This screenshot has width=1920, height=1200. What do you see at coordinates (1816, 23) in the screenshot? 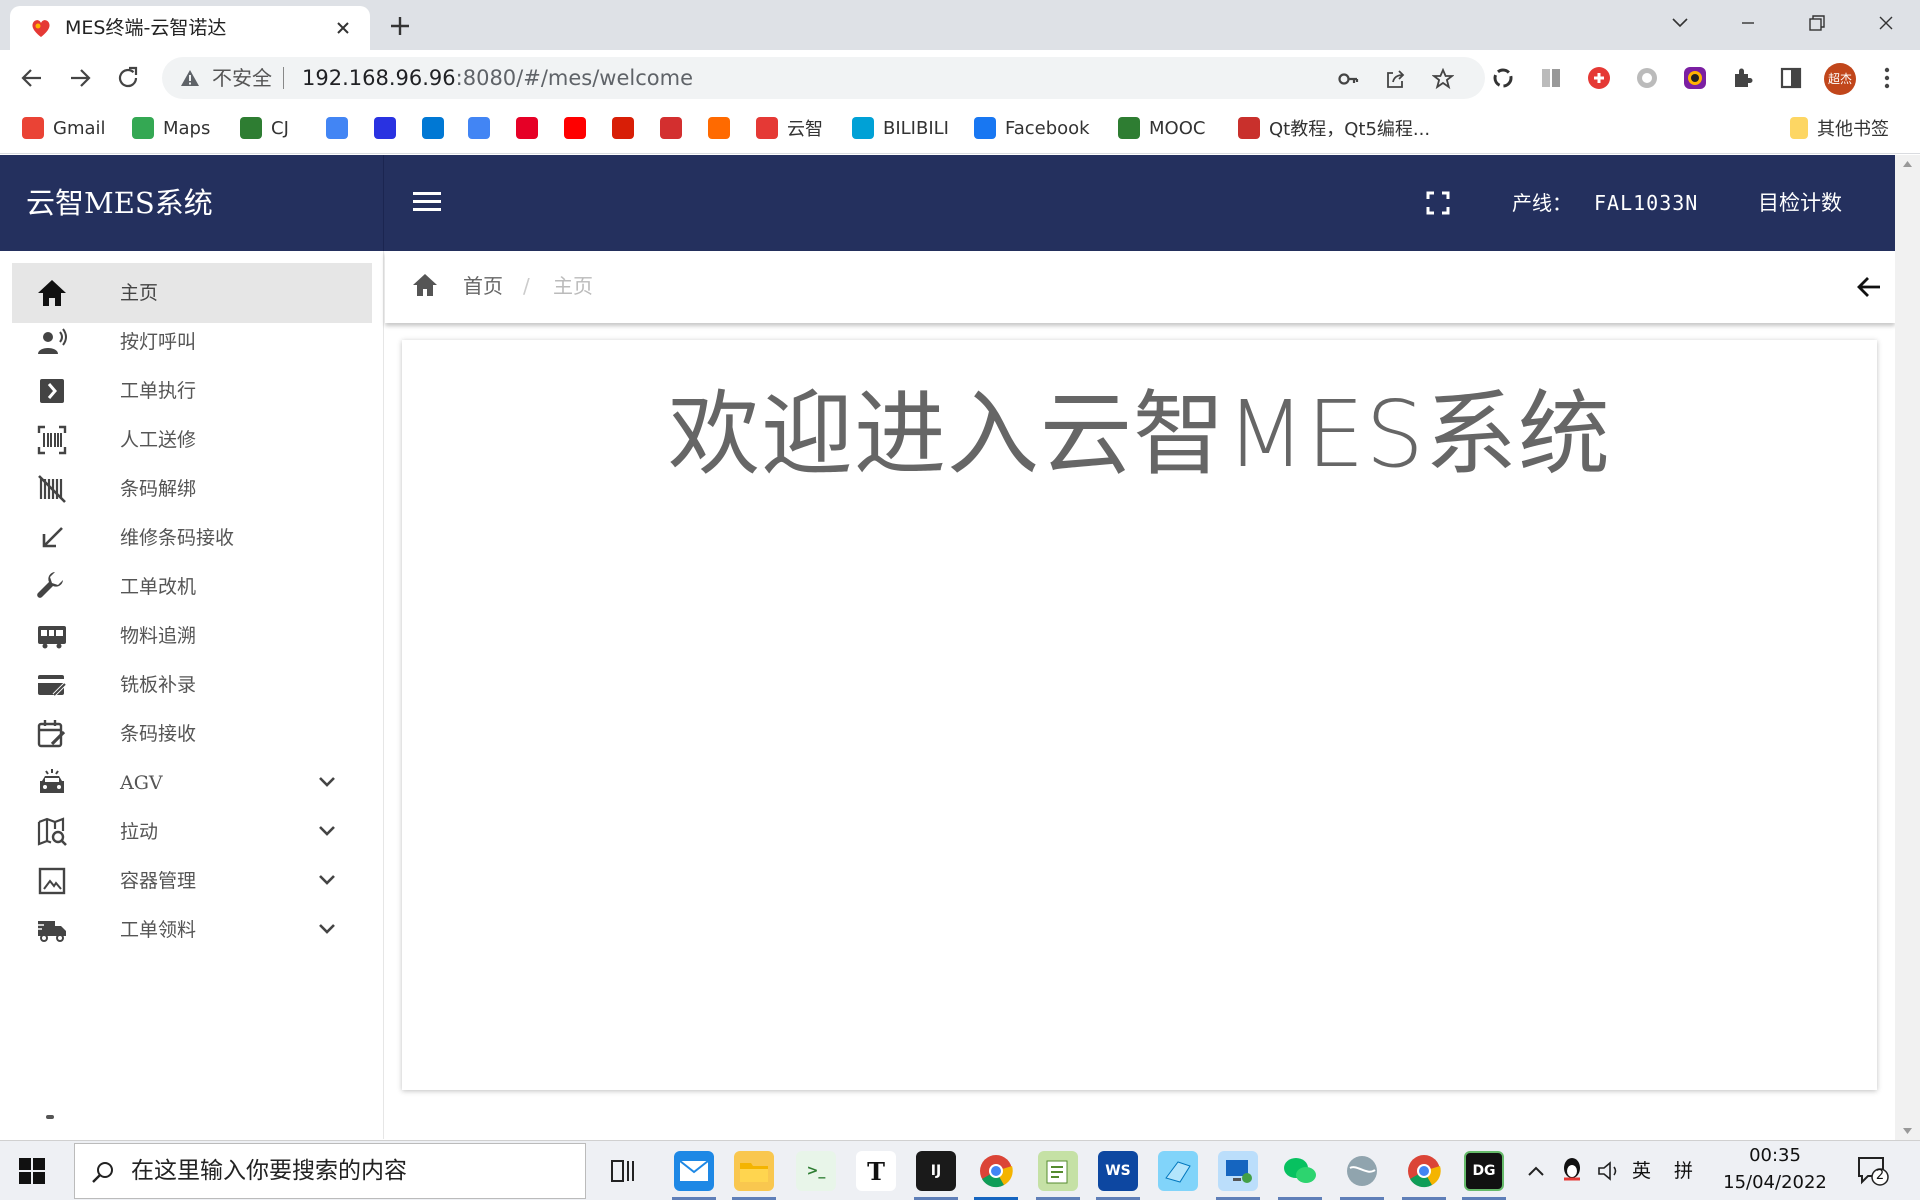
I see `restore-window-icon` at bounding box center [1816, 23].